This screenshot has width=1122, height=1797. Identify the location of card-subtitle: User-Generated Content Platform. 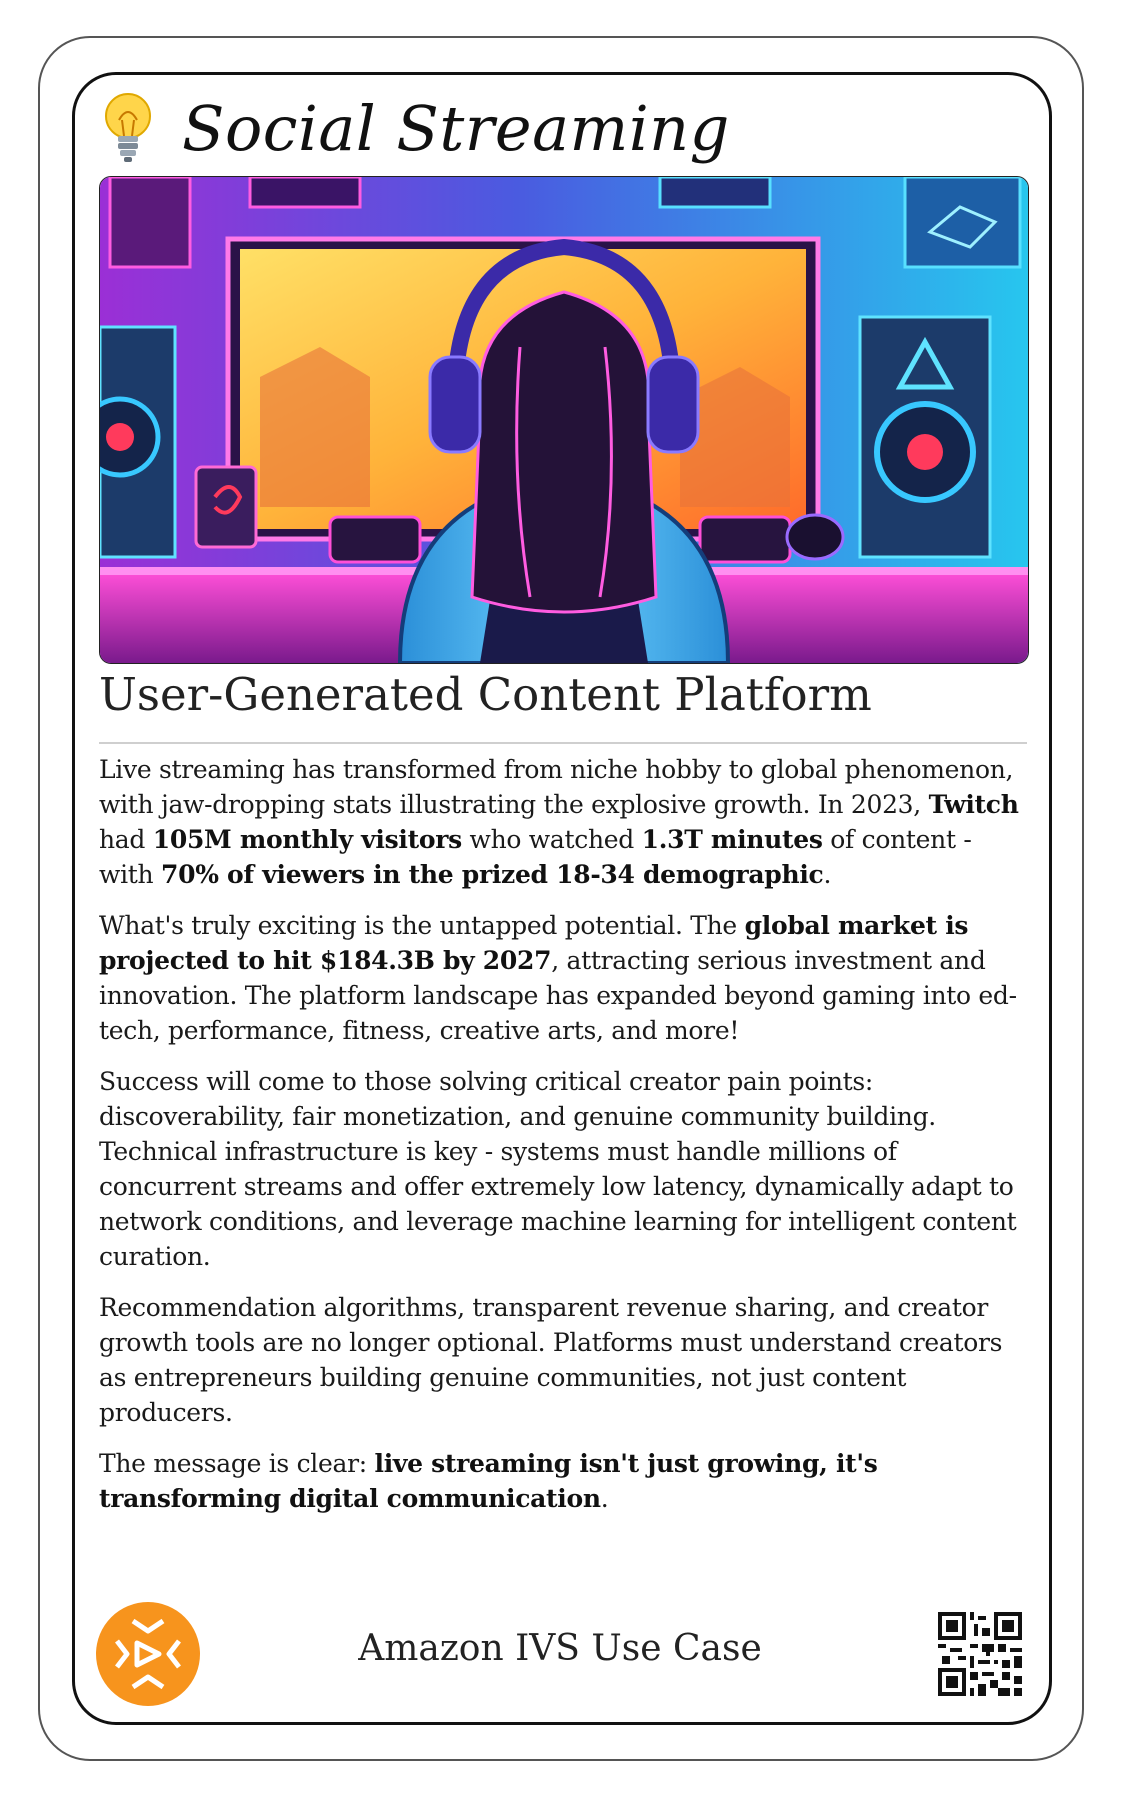
(485, 694).